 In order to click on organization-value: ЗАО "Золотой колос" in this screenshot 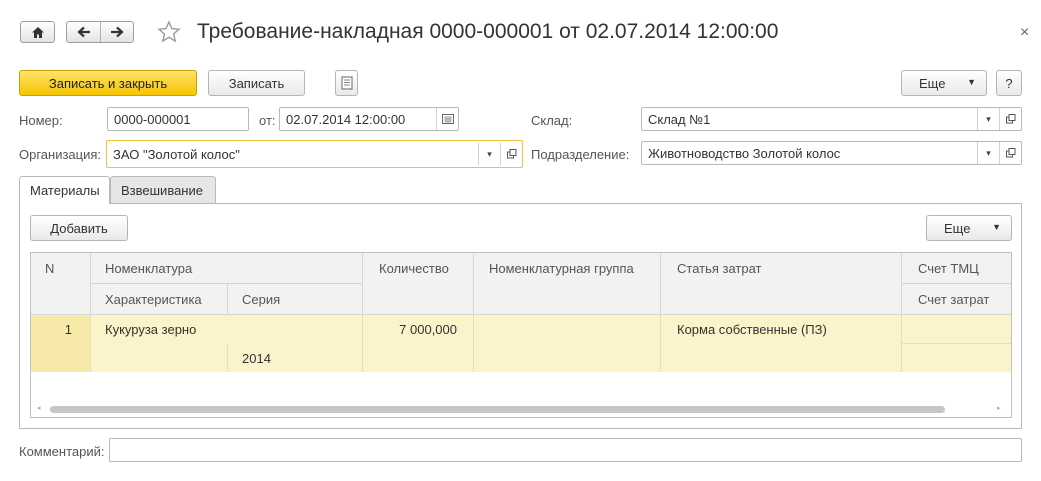, I will do `click(176, 154)`.